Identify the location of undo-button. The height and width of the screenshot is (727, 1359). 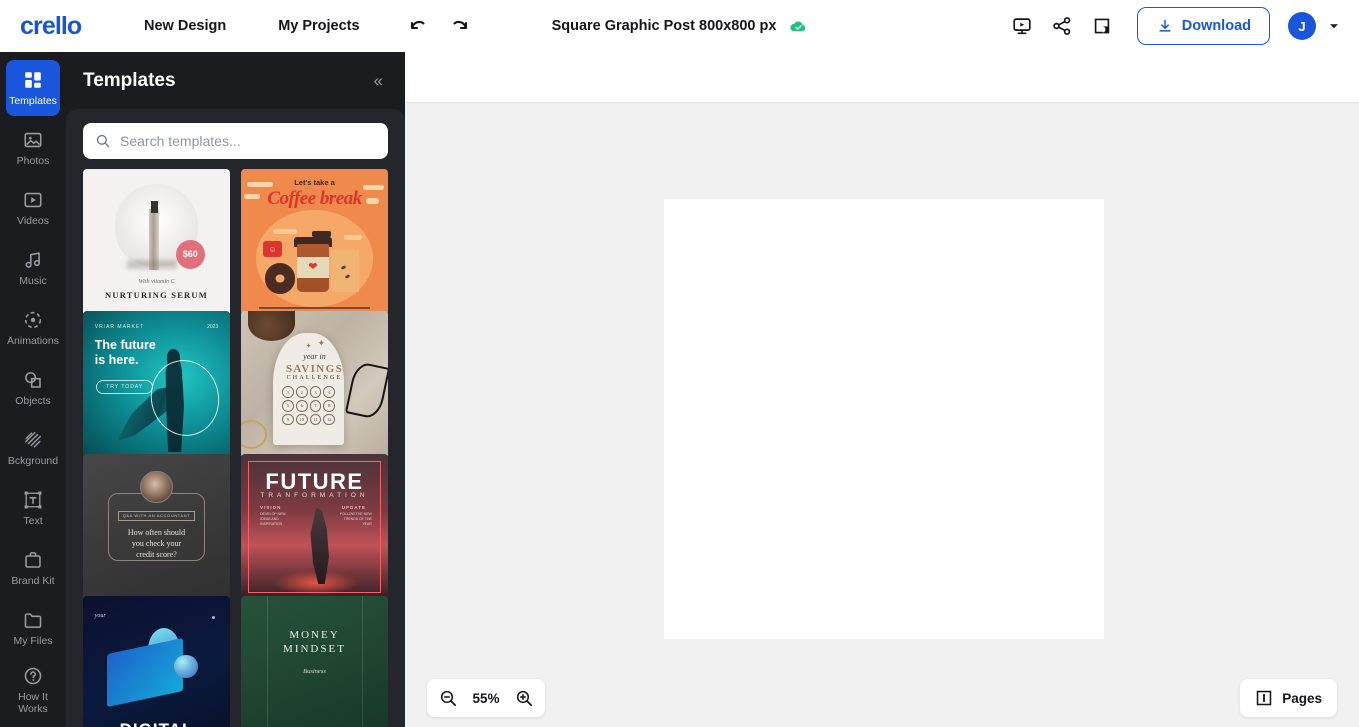
(418, 26).